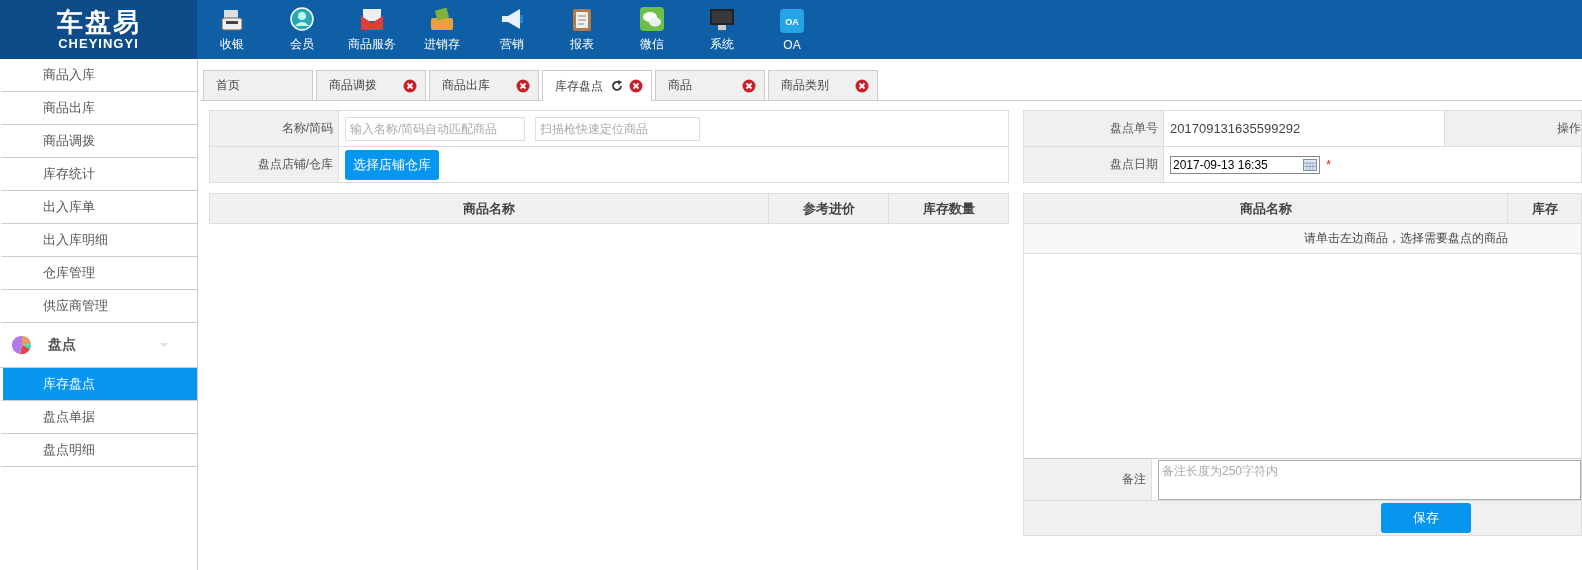  I want to click on nav-item: OA OA, so click(792, 29).